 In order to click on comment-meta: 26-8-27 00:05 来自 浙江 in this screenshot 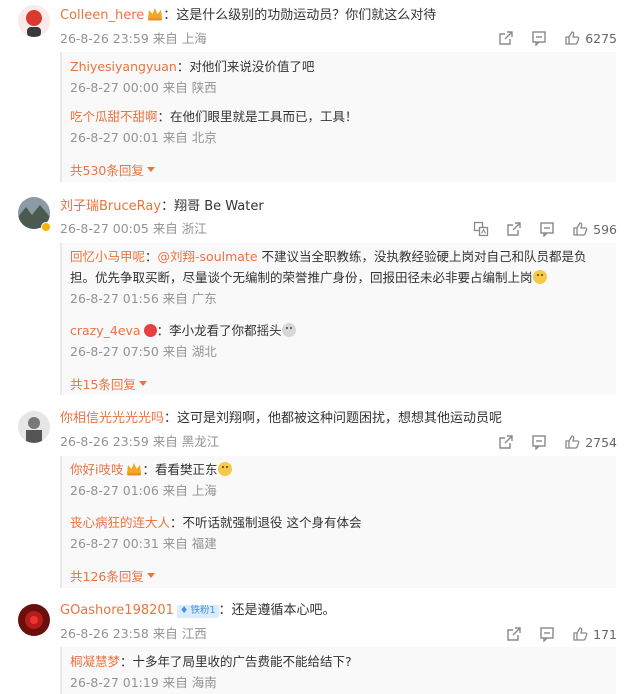, I will do `click(133, 228)`.